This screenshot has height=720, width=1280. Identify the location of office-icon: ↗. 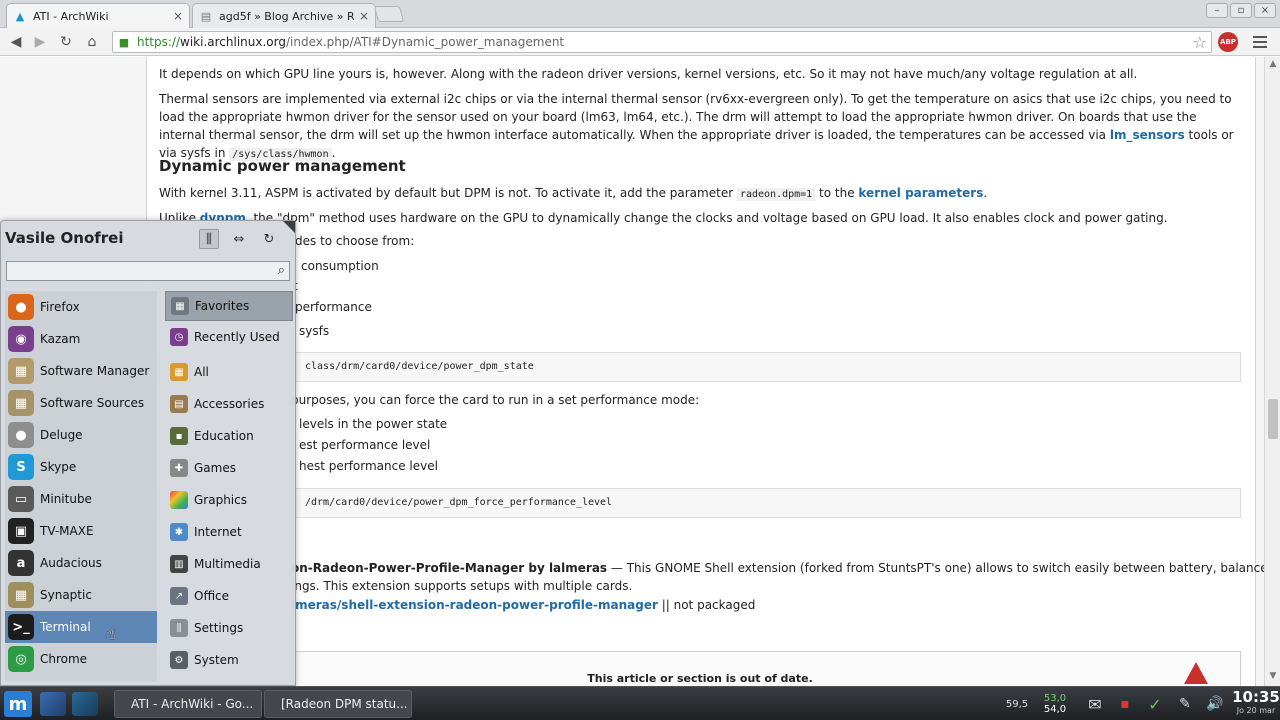
(179, 596).